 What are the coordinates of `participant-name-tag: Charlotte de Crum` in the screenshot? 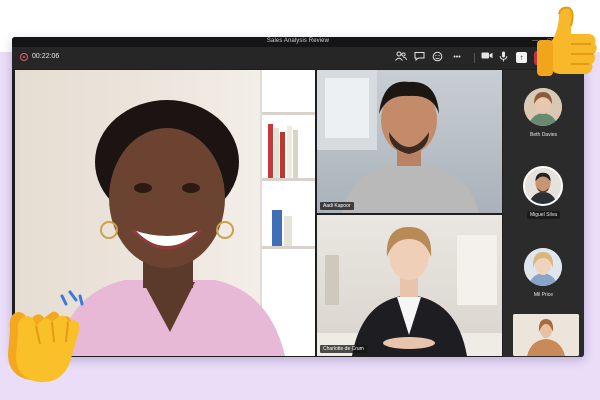 It's located at (343, 349).